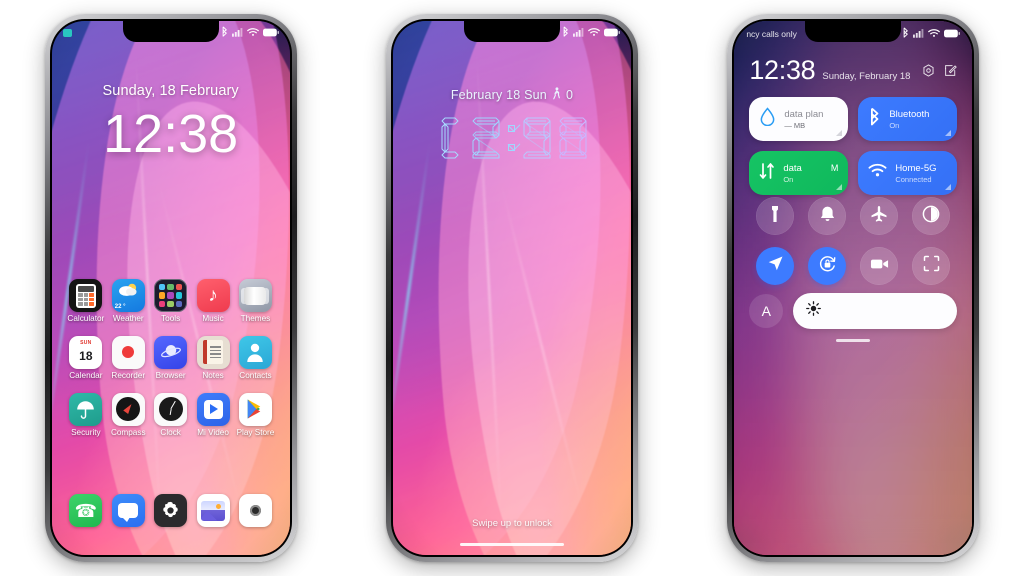  Describe the element at coordinates (875, 311) in the screenshot. I see `brightness-slider` at that location.